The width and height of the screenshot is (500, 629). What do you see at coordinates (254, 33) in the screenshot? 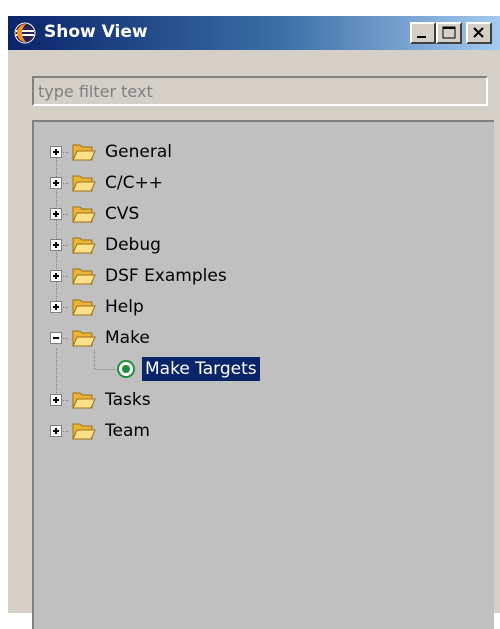
I see `title-bar: Show View` at bounding box center [254, 33].